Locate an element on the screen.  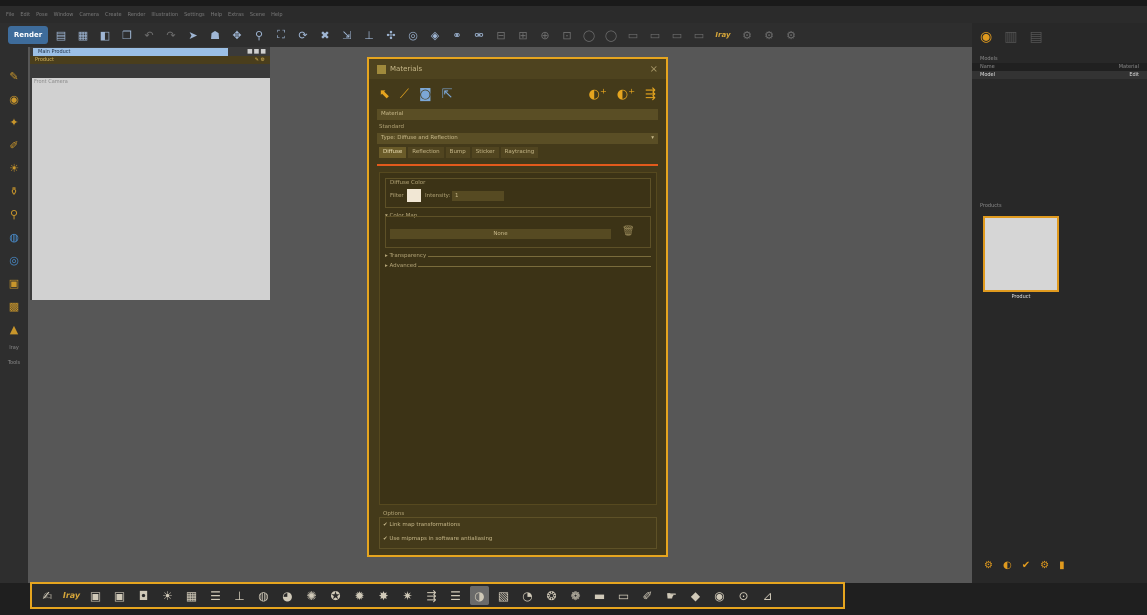
scale-icon: ⇲ is located at coordinates (347, 35).